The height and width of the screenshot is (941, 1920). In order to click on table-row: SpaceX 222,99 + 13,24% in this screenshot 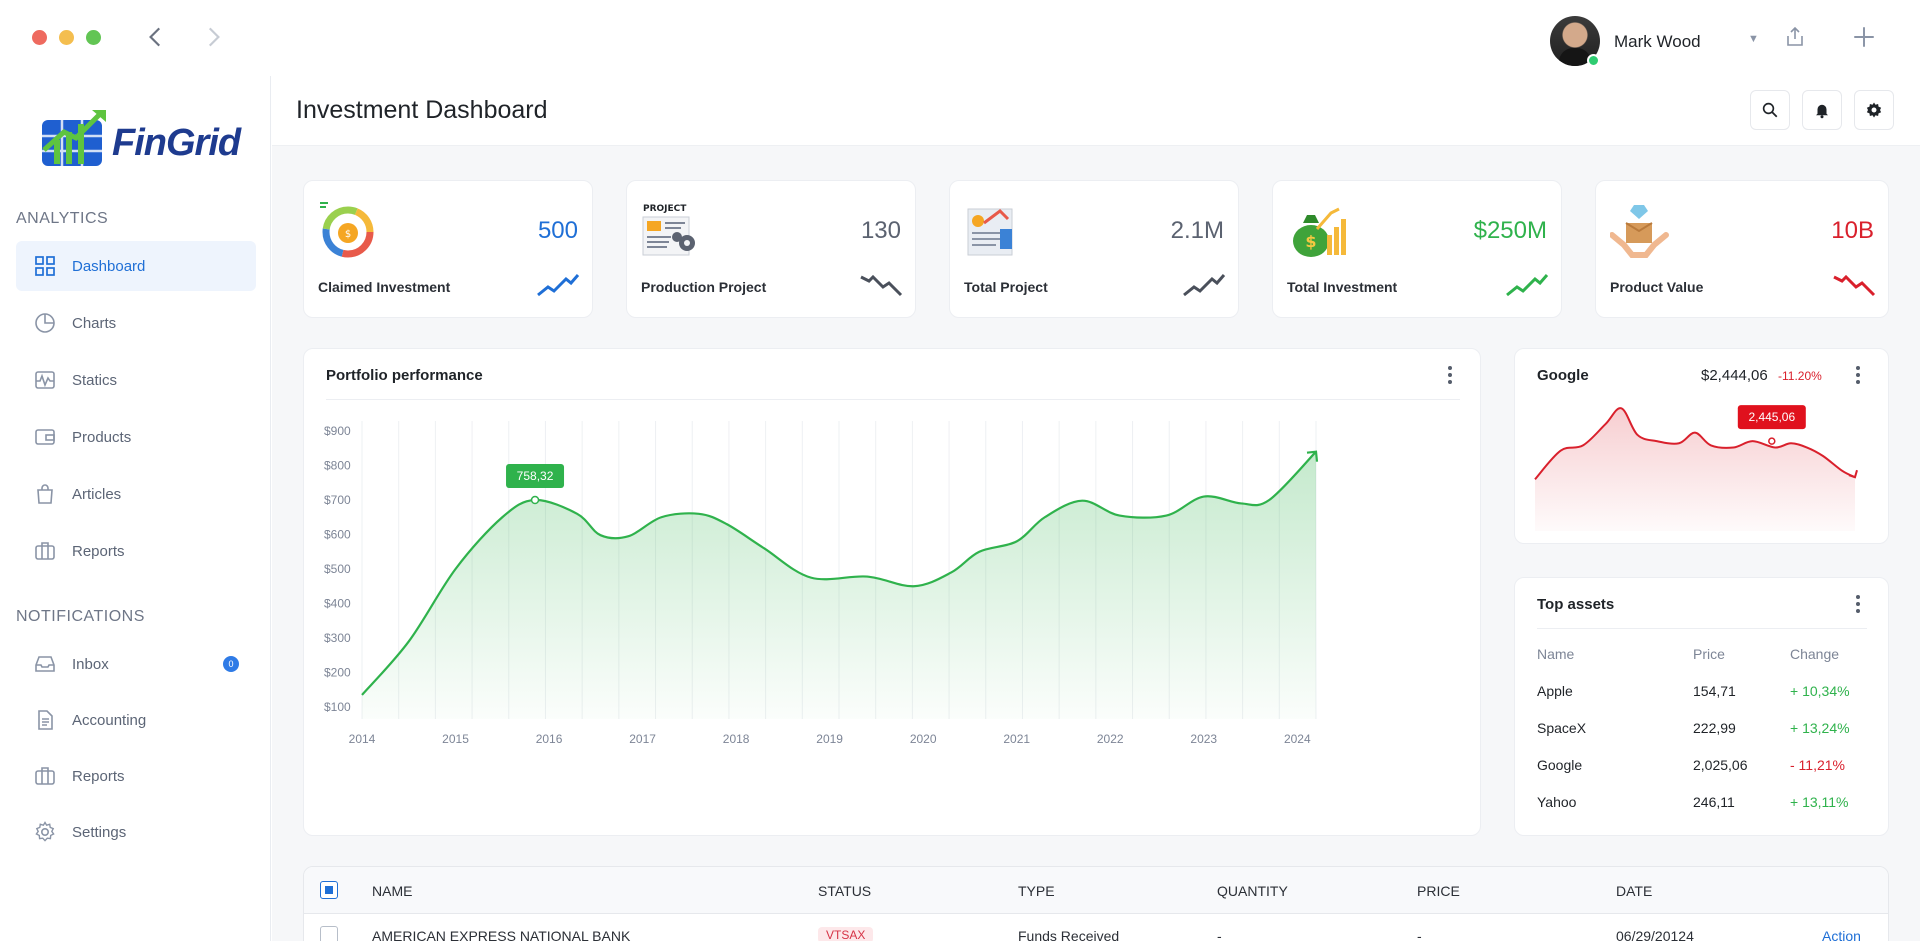, I will do `click(1697, 728)`.